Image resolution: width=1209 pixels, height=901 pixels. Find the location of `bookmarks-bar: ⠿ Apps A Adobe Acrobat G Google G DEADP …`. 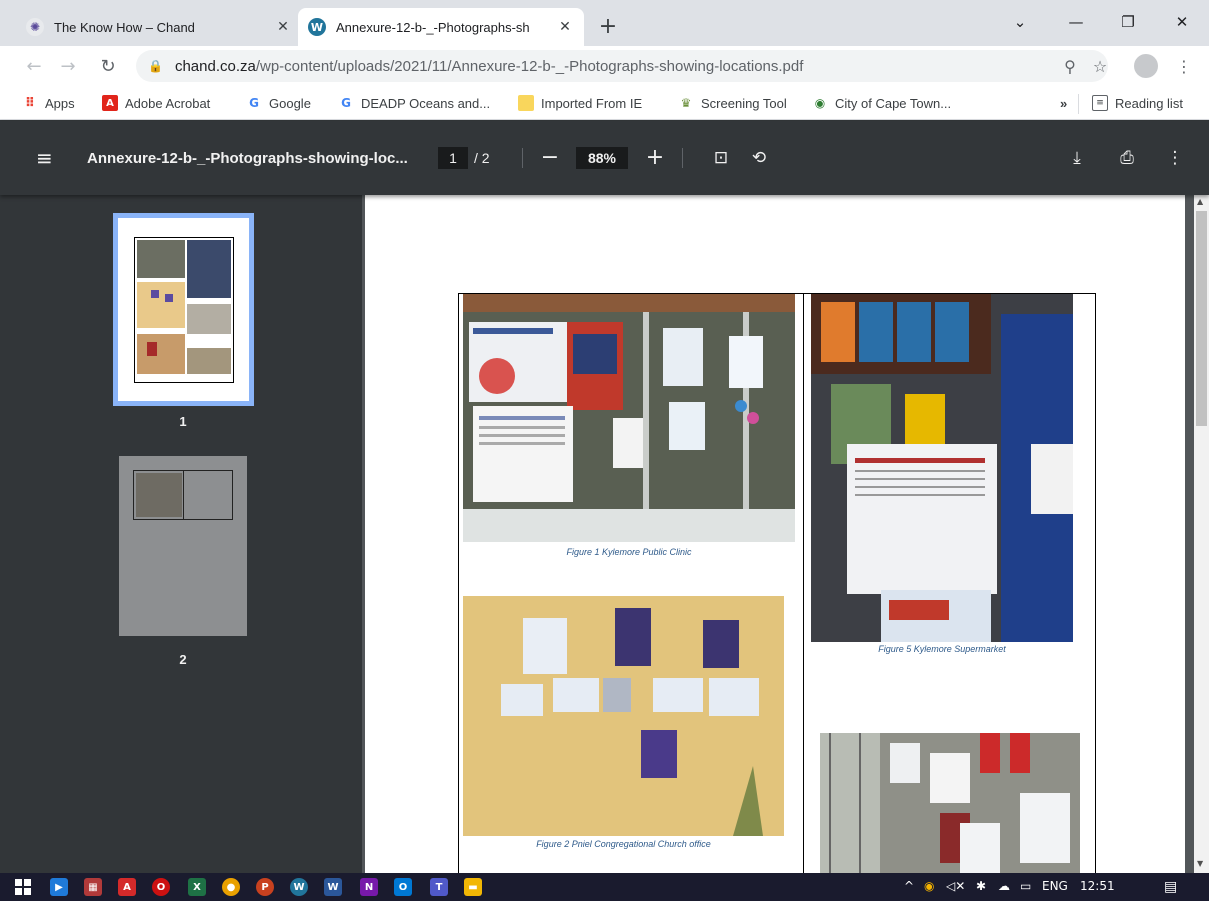

bookmarks-bar: ⠿ Apps A Adobe Acrobat G Google G DEADP … is located at coordinates (604, 103).